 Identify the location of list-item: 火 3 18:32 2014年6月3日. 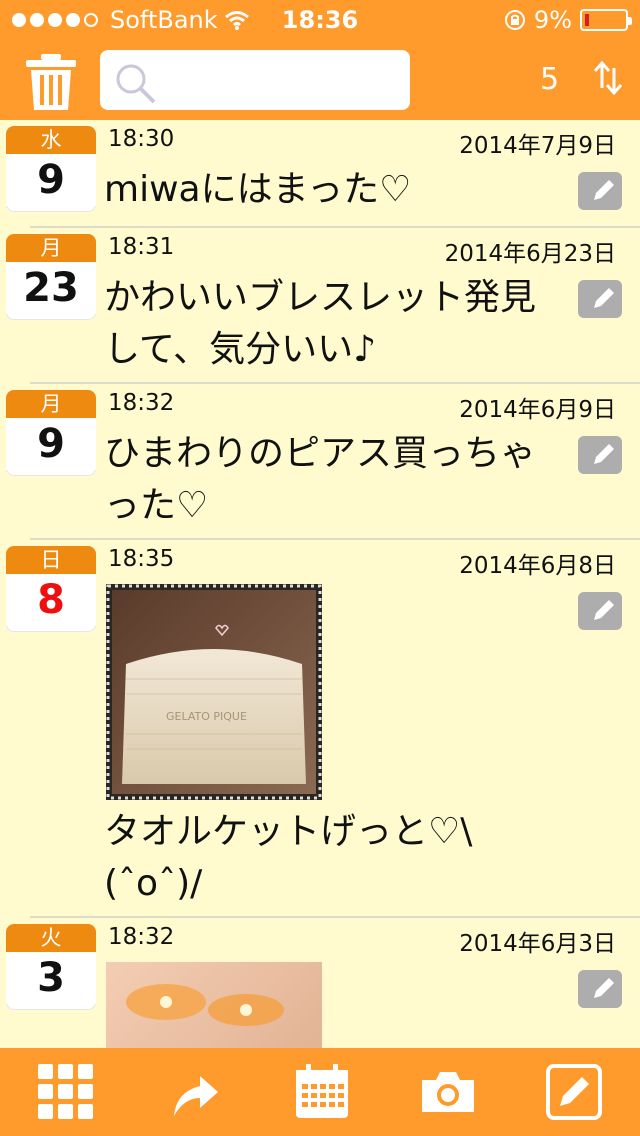
(320, 983).